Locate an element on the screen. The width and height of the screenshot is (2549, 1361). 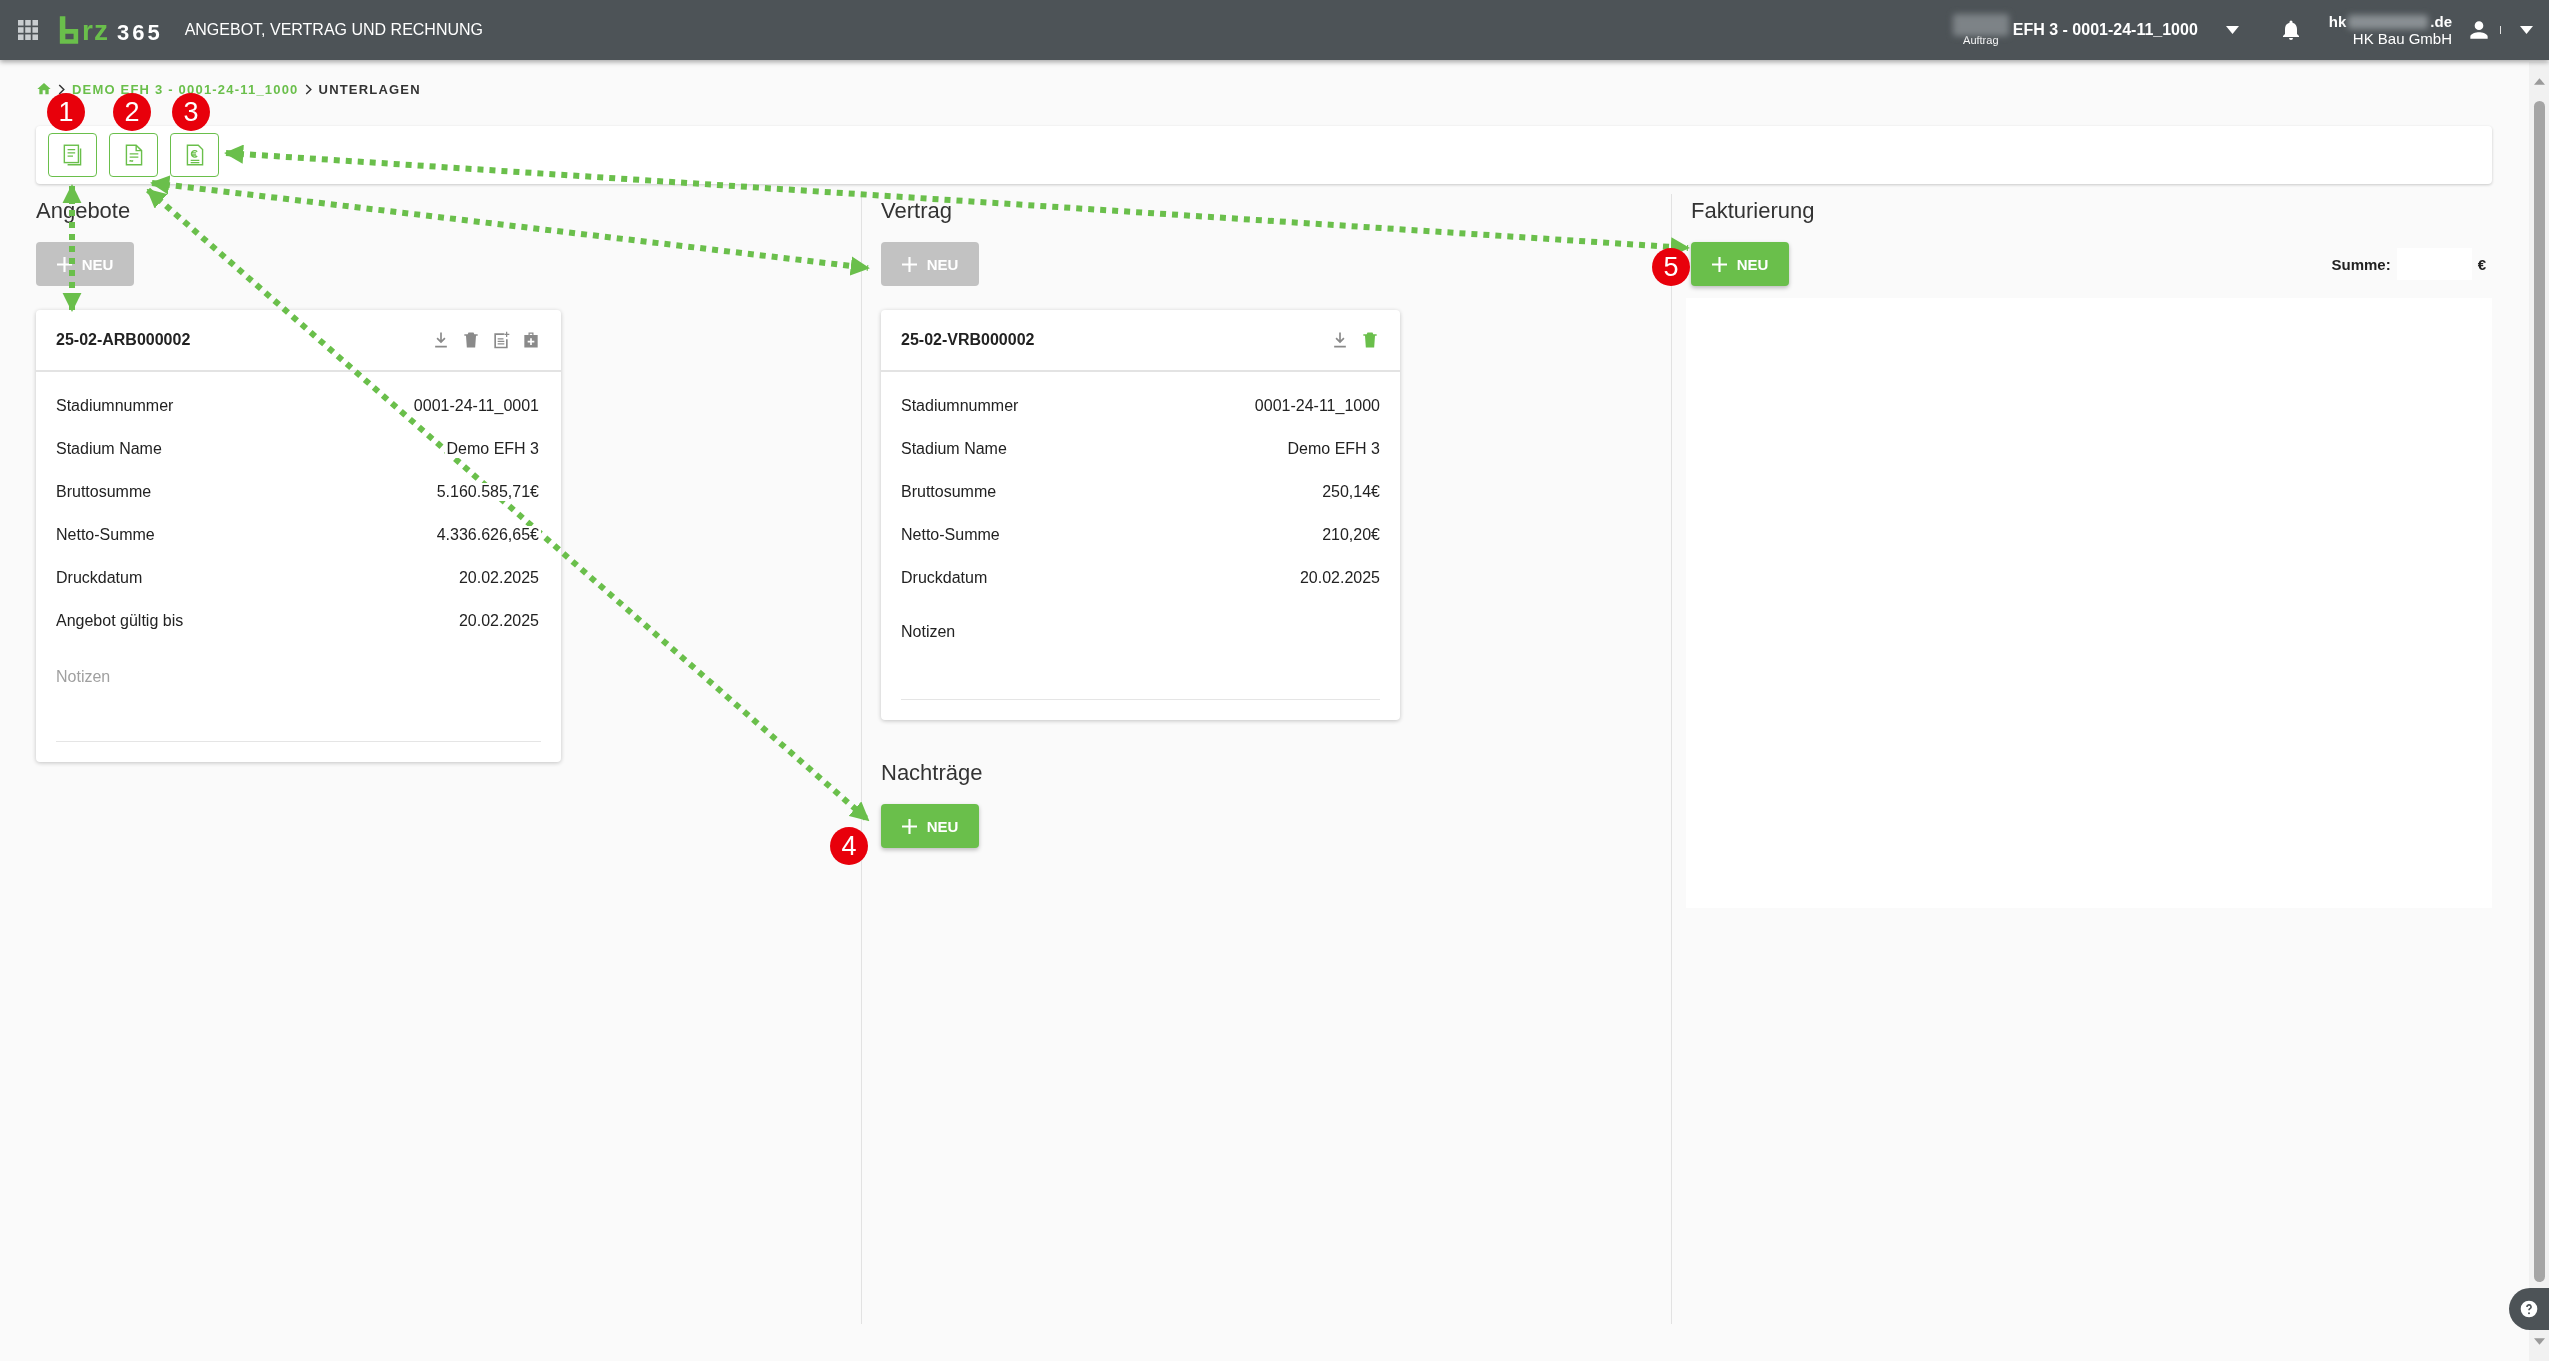
section-title: Nachträge is located at coordinates (932, 773).